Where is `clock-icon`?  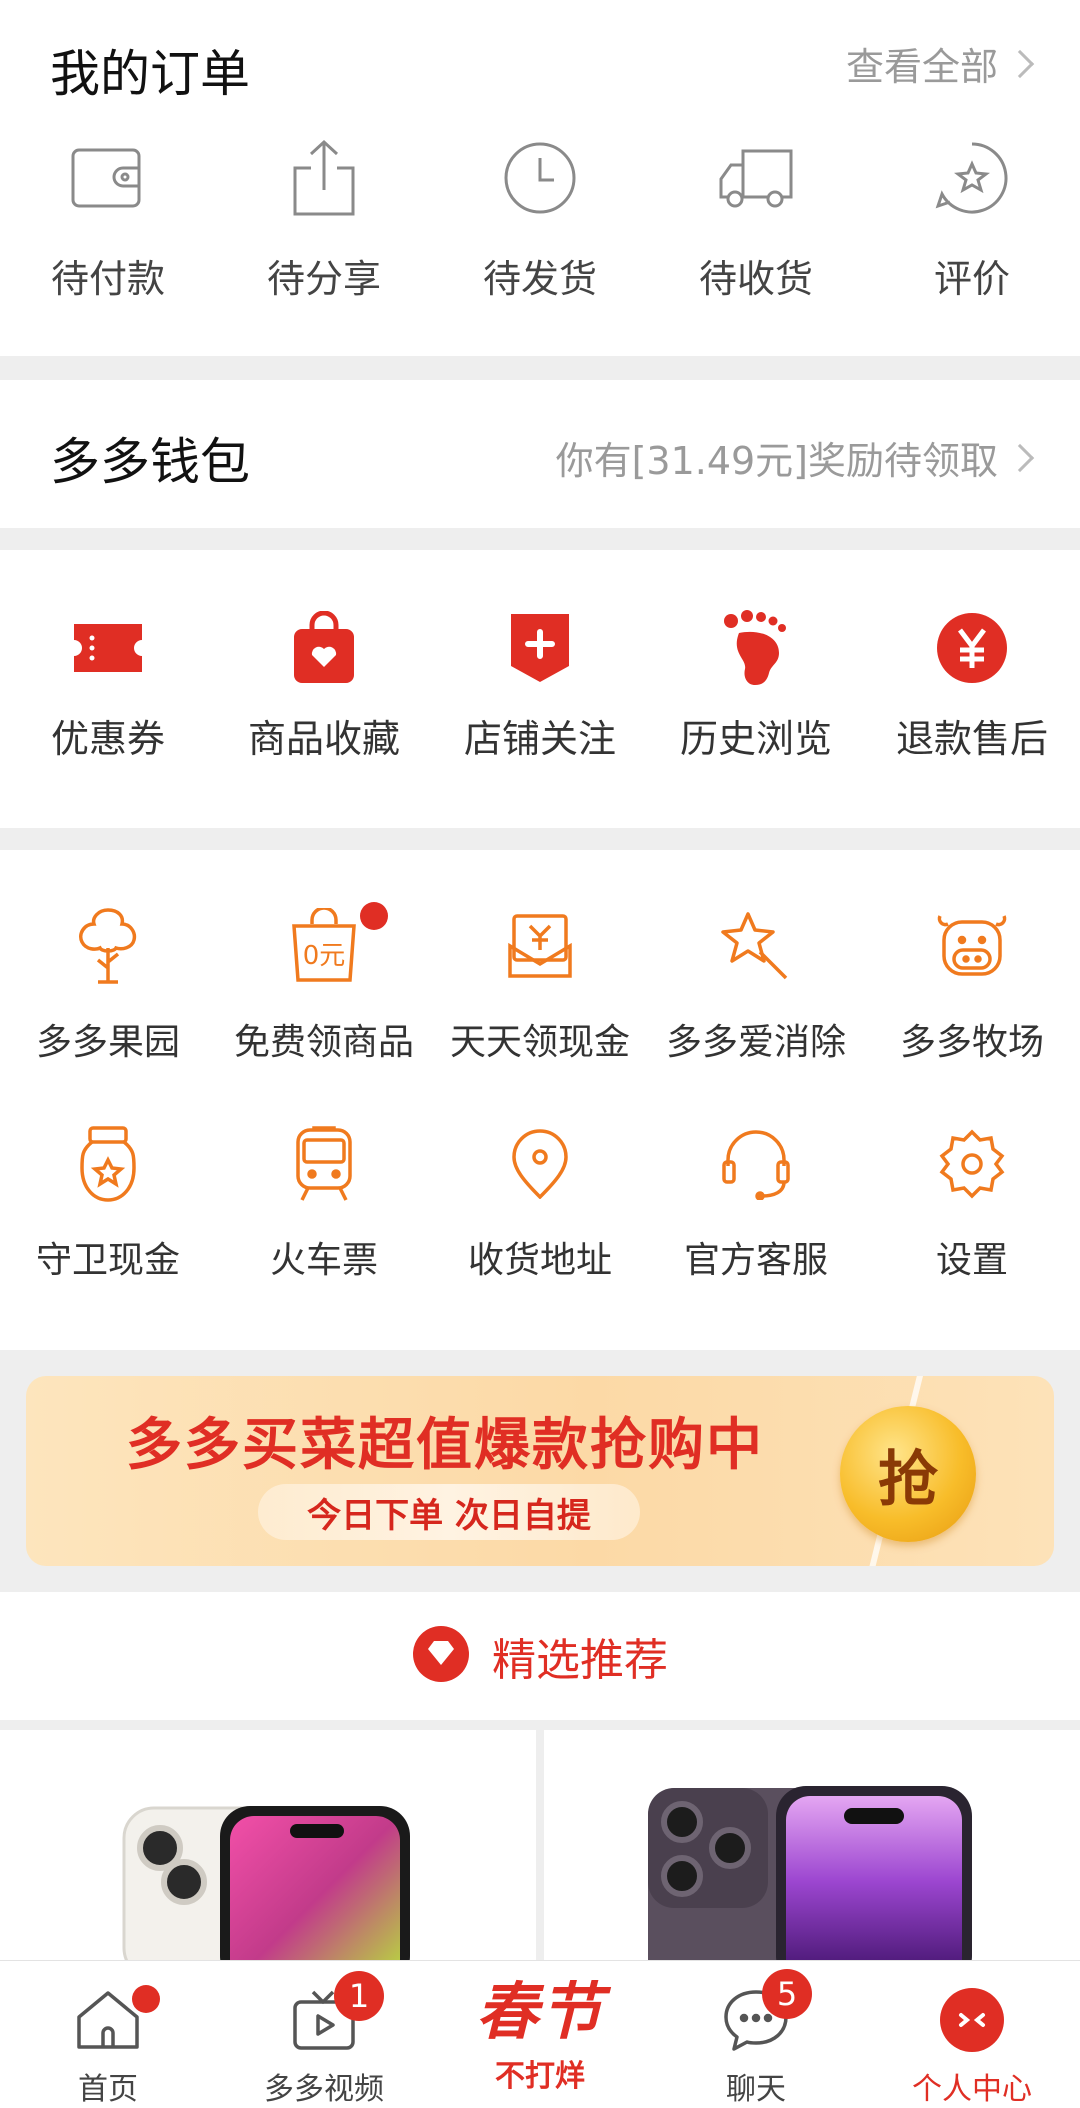
clock-icon is located at coordinates (540, 178).